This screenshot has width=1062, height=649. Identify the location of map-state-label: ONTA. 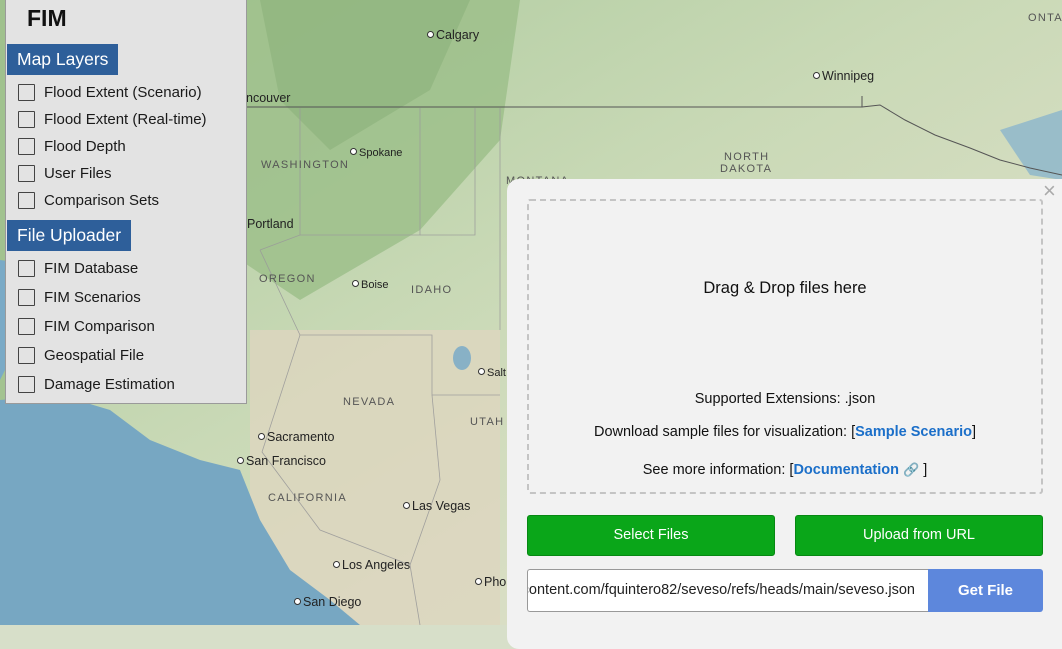
(1045, 18).